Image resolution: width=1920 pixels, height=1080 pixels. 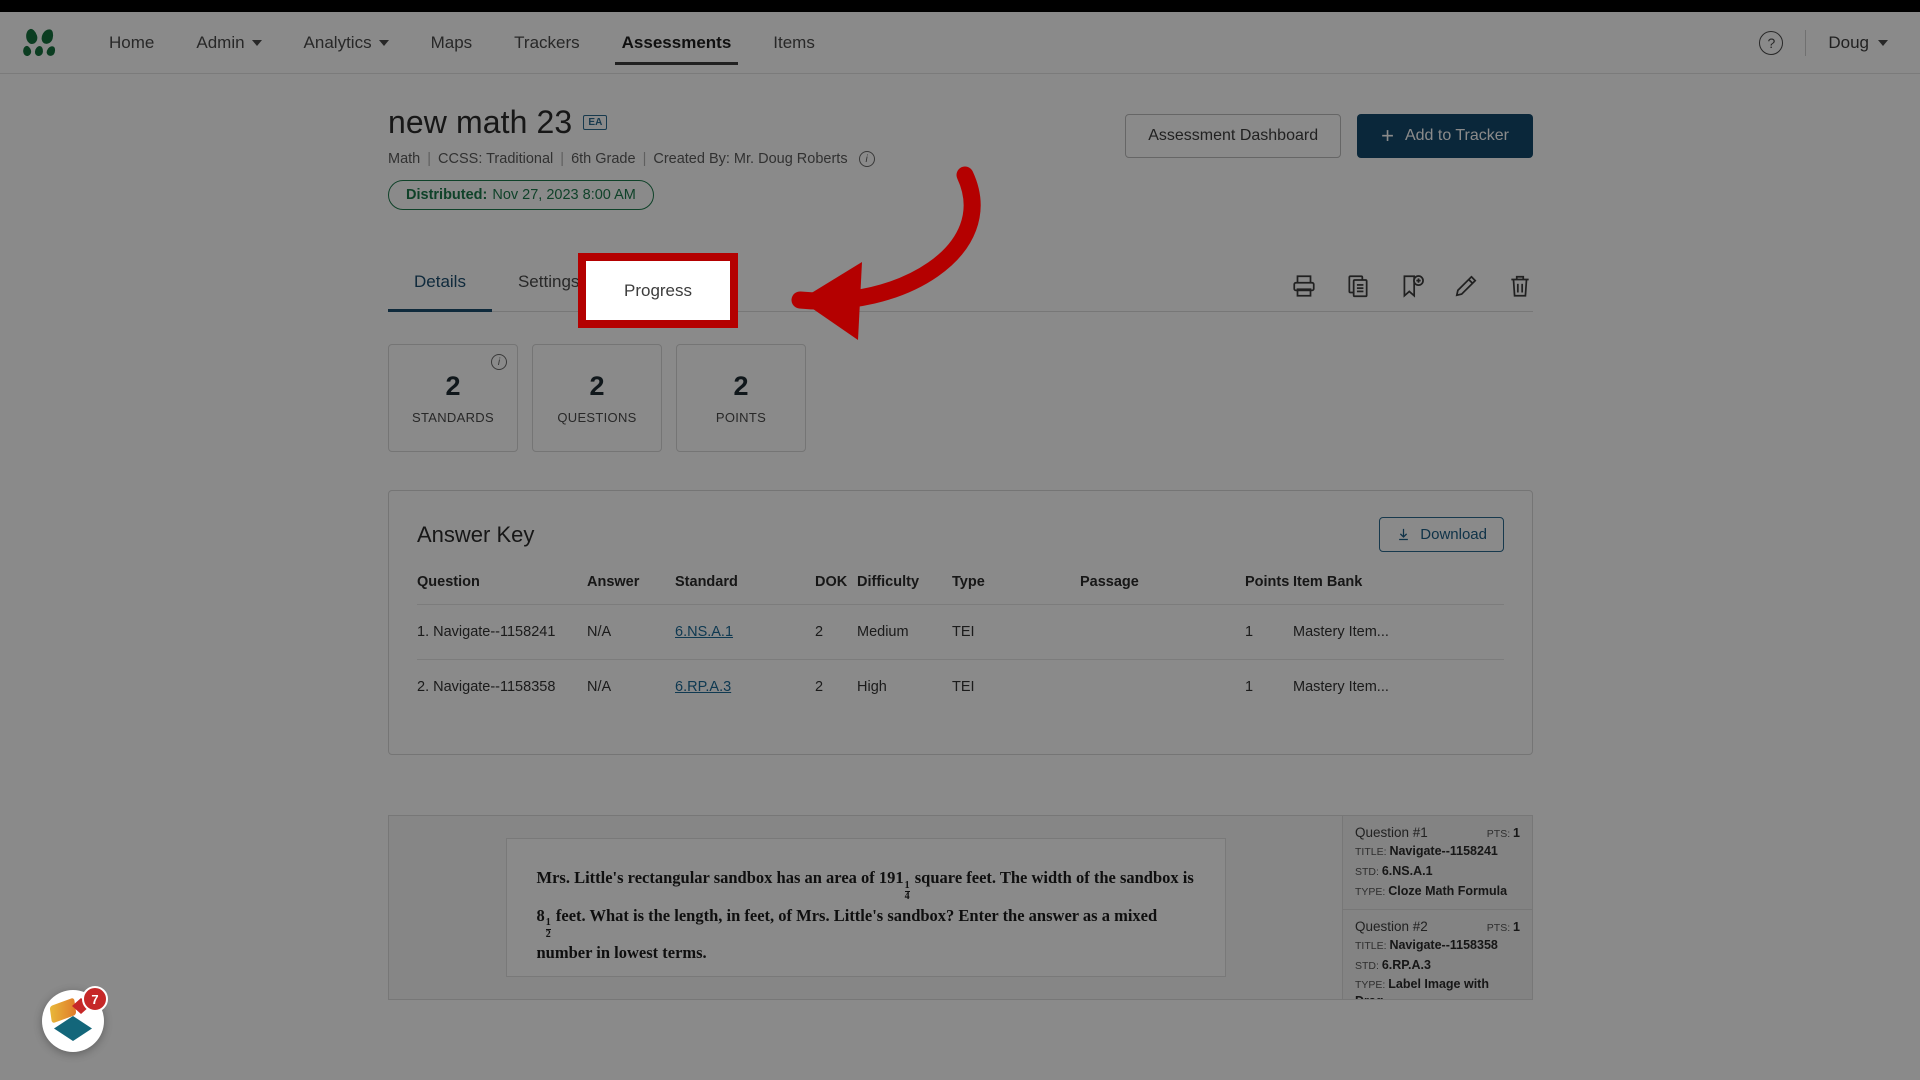 I want to click on nav-item-trackers: Trackers, so click(x=547, y=43).